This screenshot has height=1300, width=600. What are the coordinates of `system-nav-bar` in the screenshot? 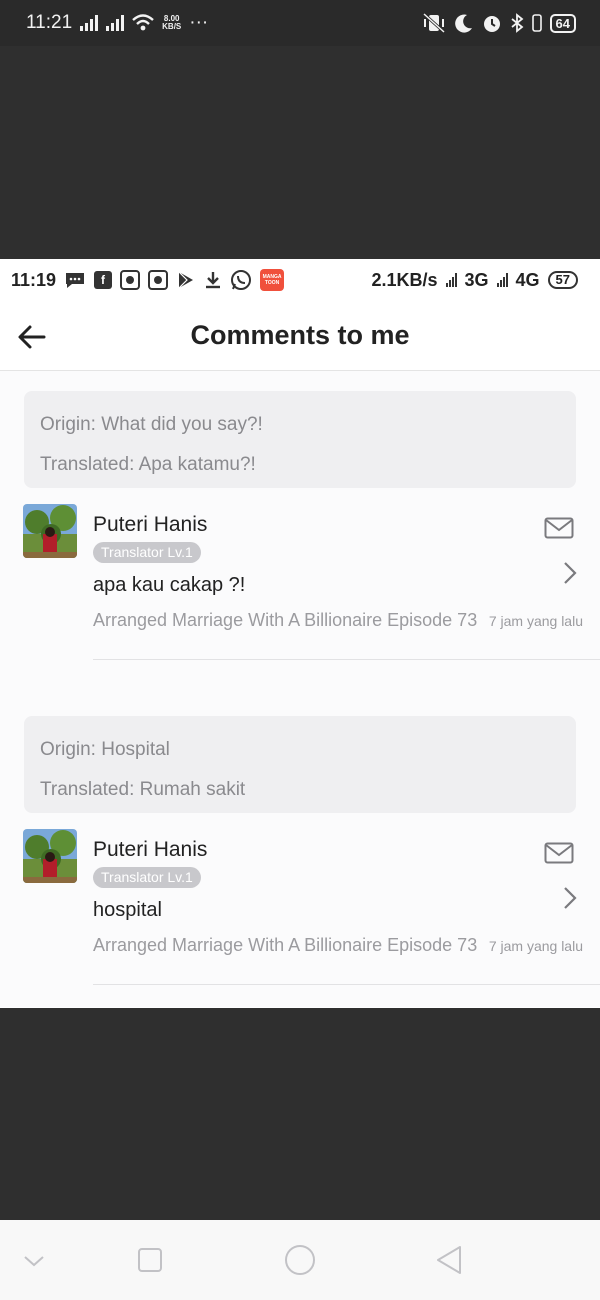 It's located at (300, 1260).